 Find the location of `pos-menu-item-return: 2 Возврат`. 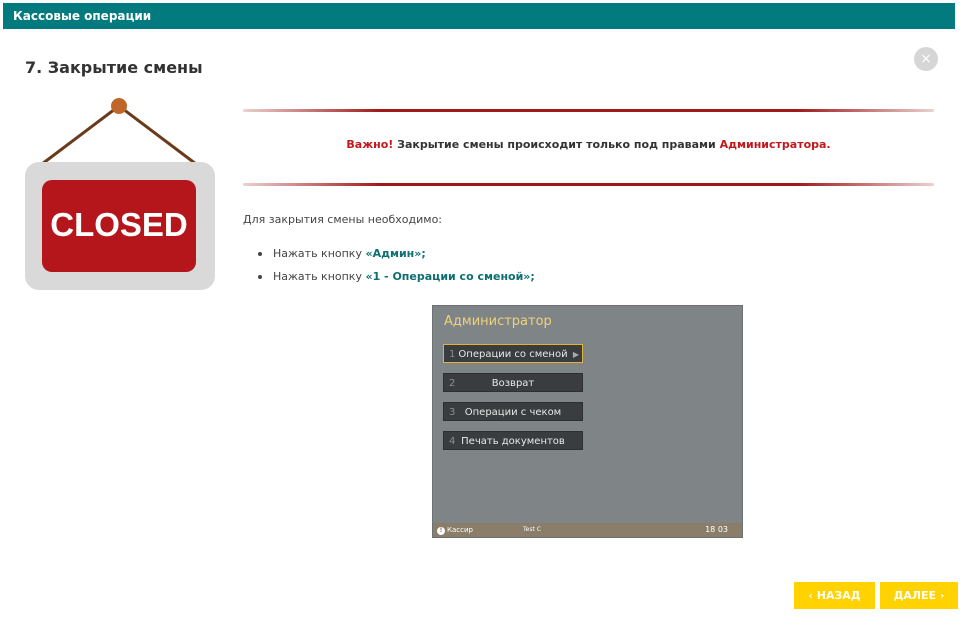

pos-menu-item-return: 2 Возврат is located at coordinates (513, 382).